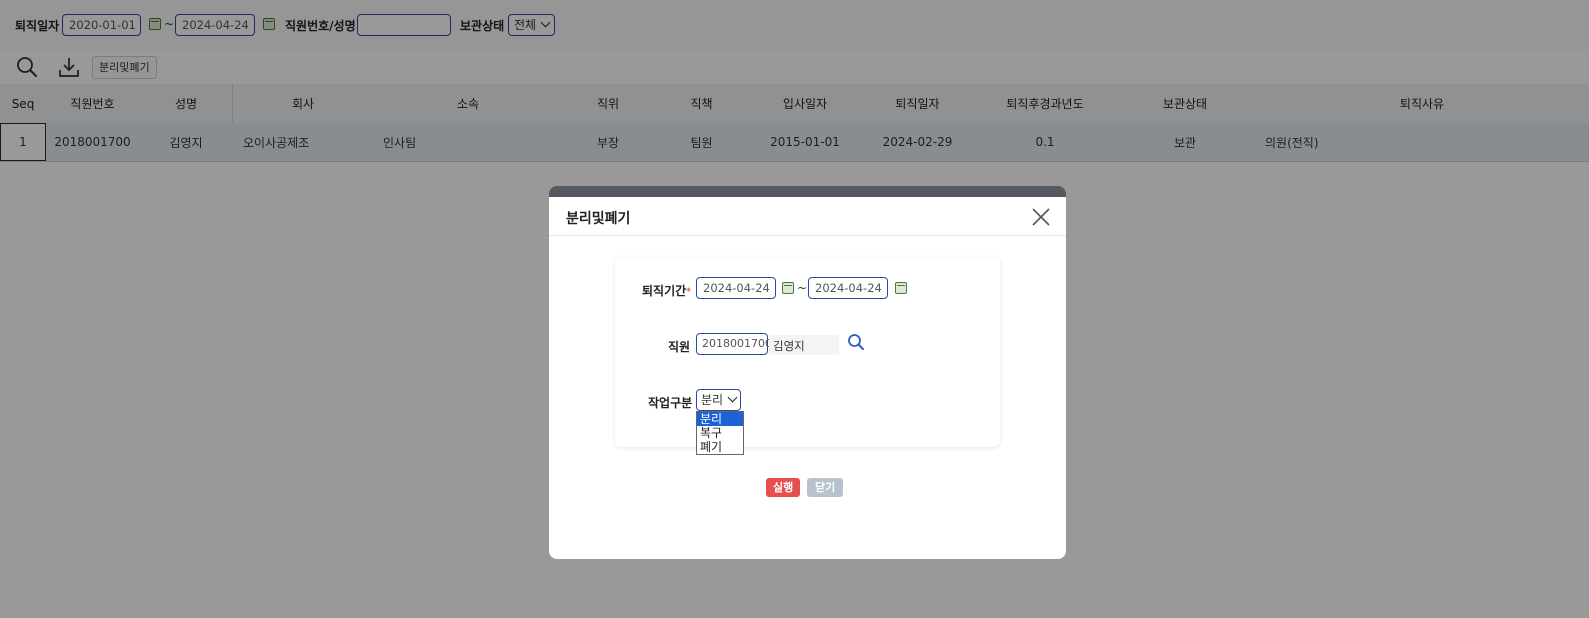 This screenshot has height=618, width=1589. Describe the element at coordinates (598, 219) in the screenshot. I see `modal-title: 분리및폐기` at that location.